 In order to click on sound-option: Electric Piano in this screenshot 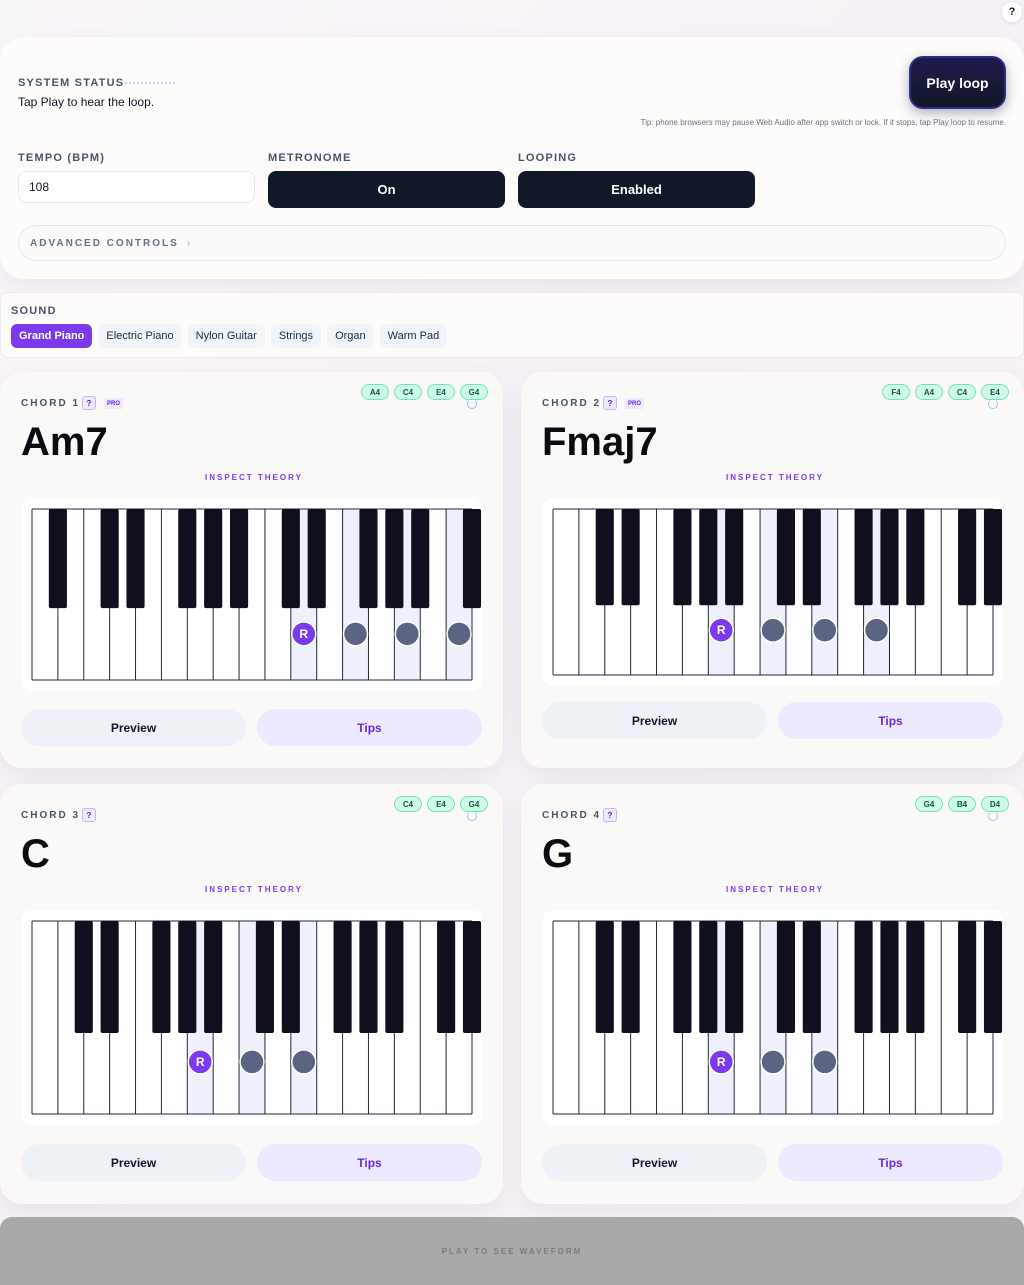, I will do `click(140, 336)`.